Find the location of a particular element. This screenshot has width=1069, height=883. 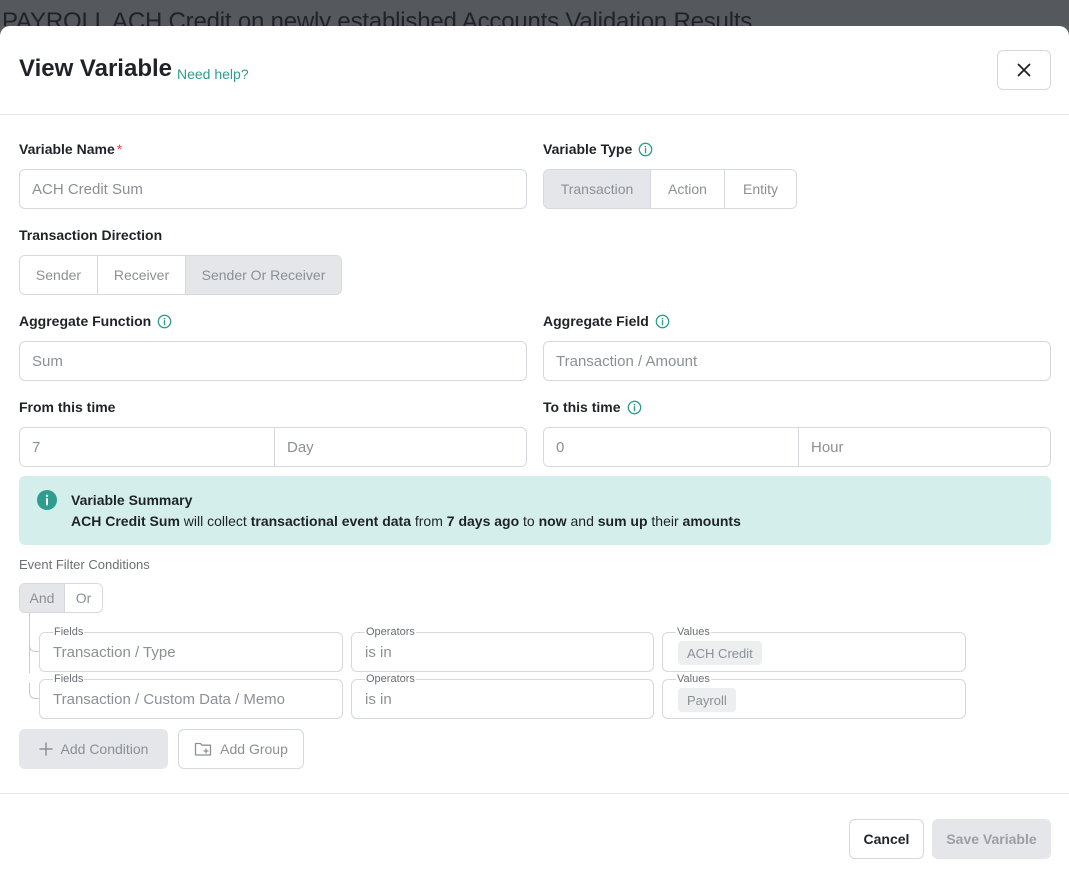

aggregate-function-label: Aggregate Function is located at coordinates (95, 321).